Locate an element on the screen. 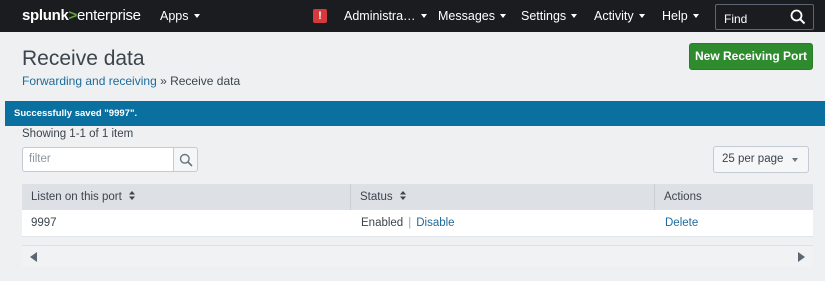 This screenshot has width=825, height=281. delete-link: Delete is located at coordinates (681, 223).